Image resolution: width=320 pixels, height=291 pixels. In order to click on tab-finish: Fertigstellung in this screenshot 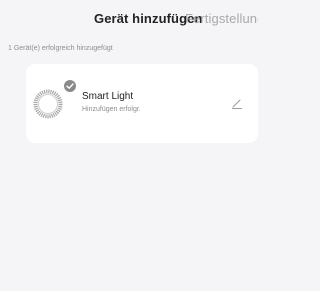, I will do `click(221, 18)`.